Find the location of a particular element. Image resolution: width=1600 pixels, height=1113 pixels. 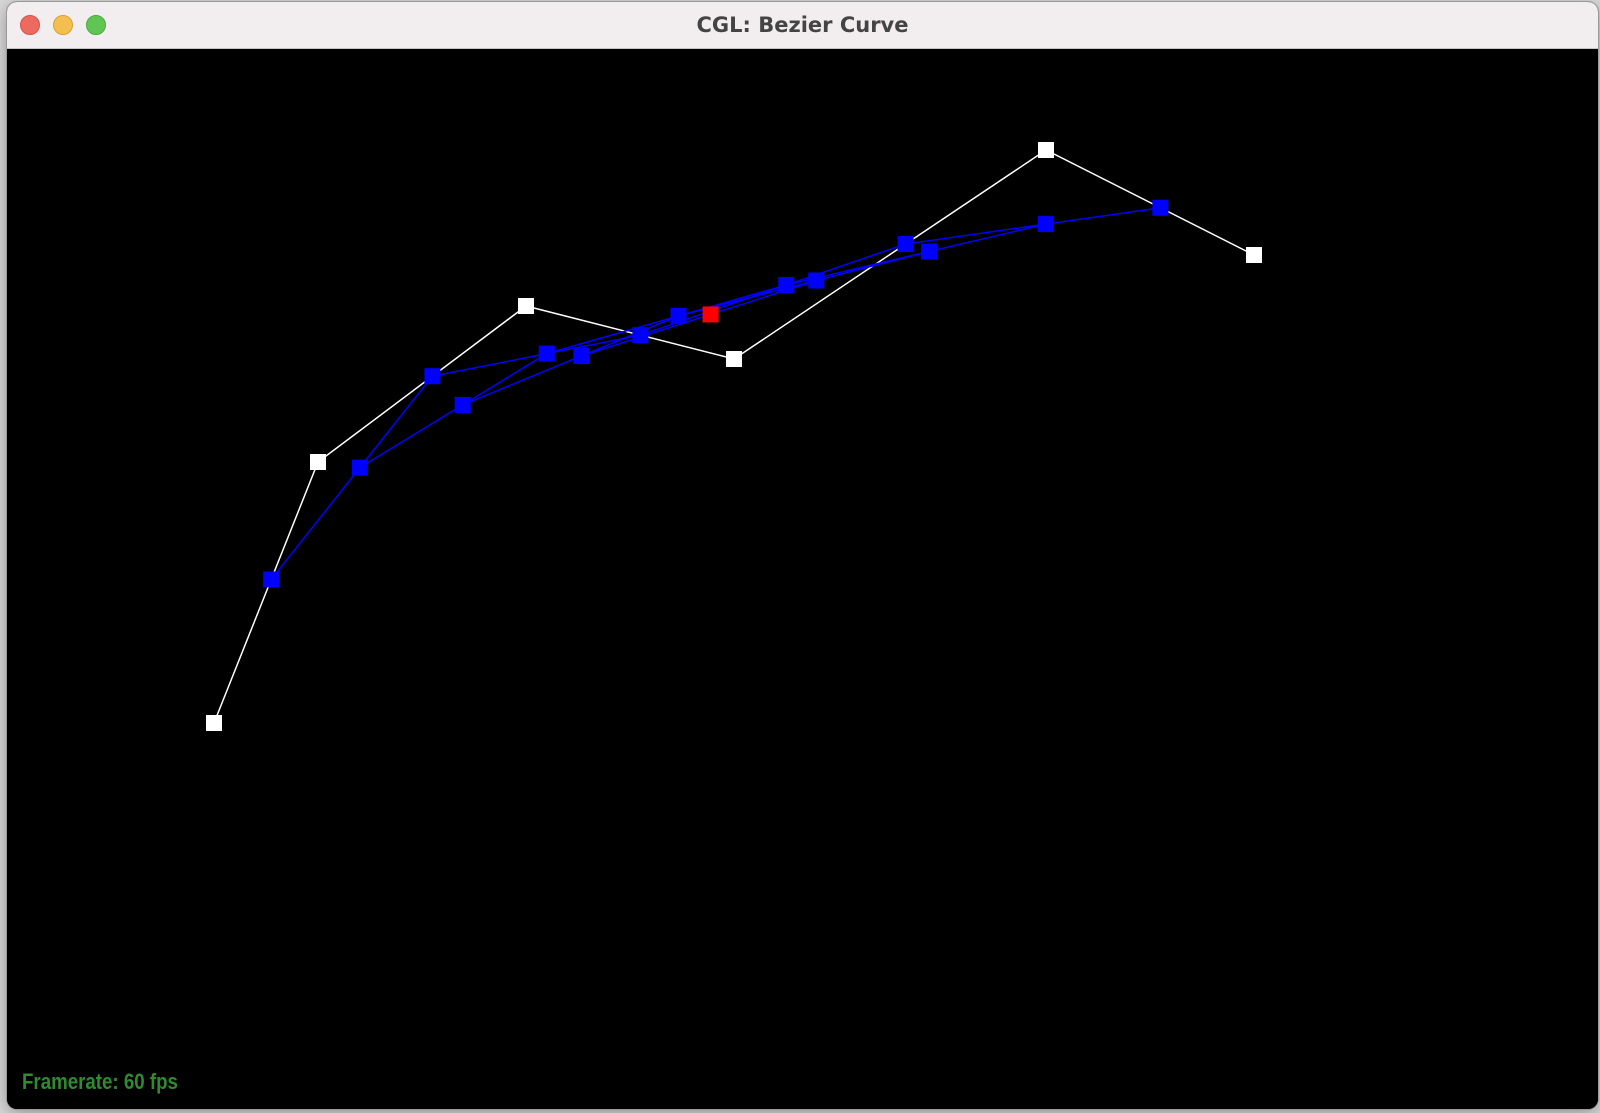

title-bar: CGL: Bezier Curve is located at coordinates (802, 25).